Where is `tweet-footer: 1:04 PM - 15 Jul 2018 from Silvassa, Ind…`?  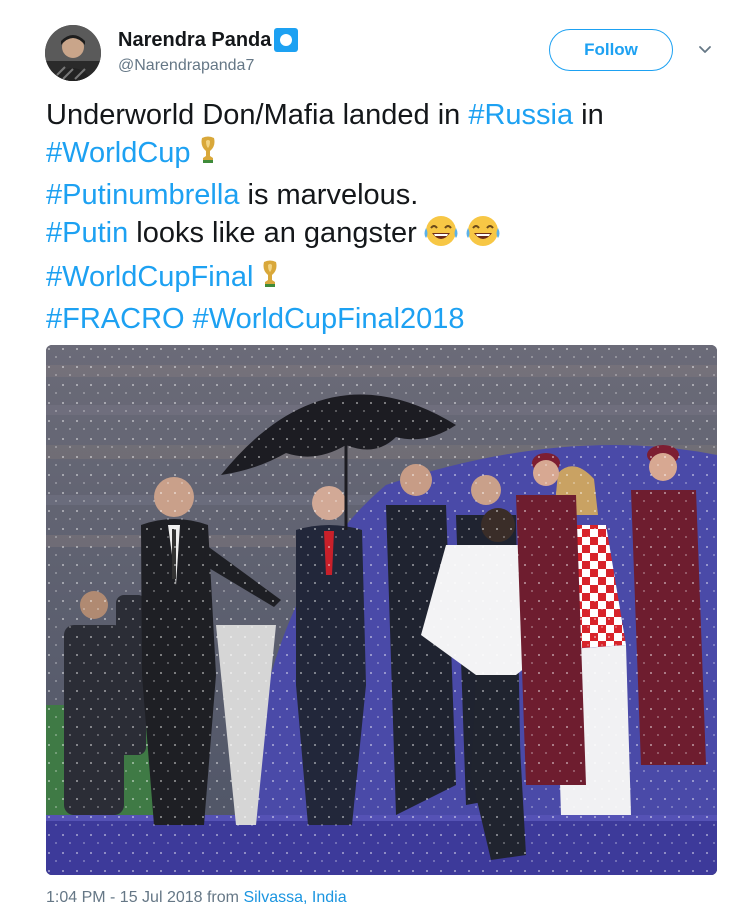 tweet-footer: 1:04 PM - 15 Jul 2018 from Silvassa, Ind… is located at coordinates (196, 898).